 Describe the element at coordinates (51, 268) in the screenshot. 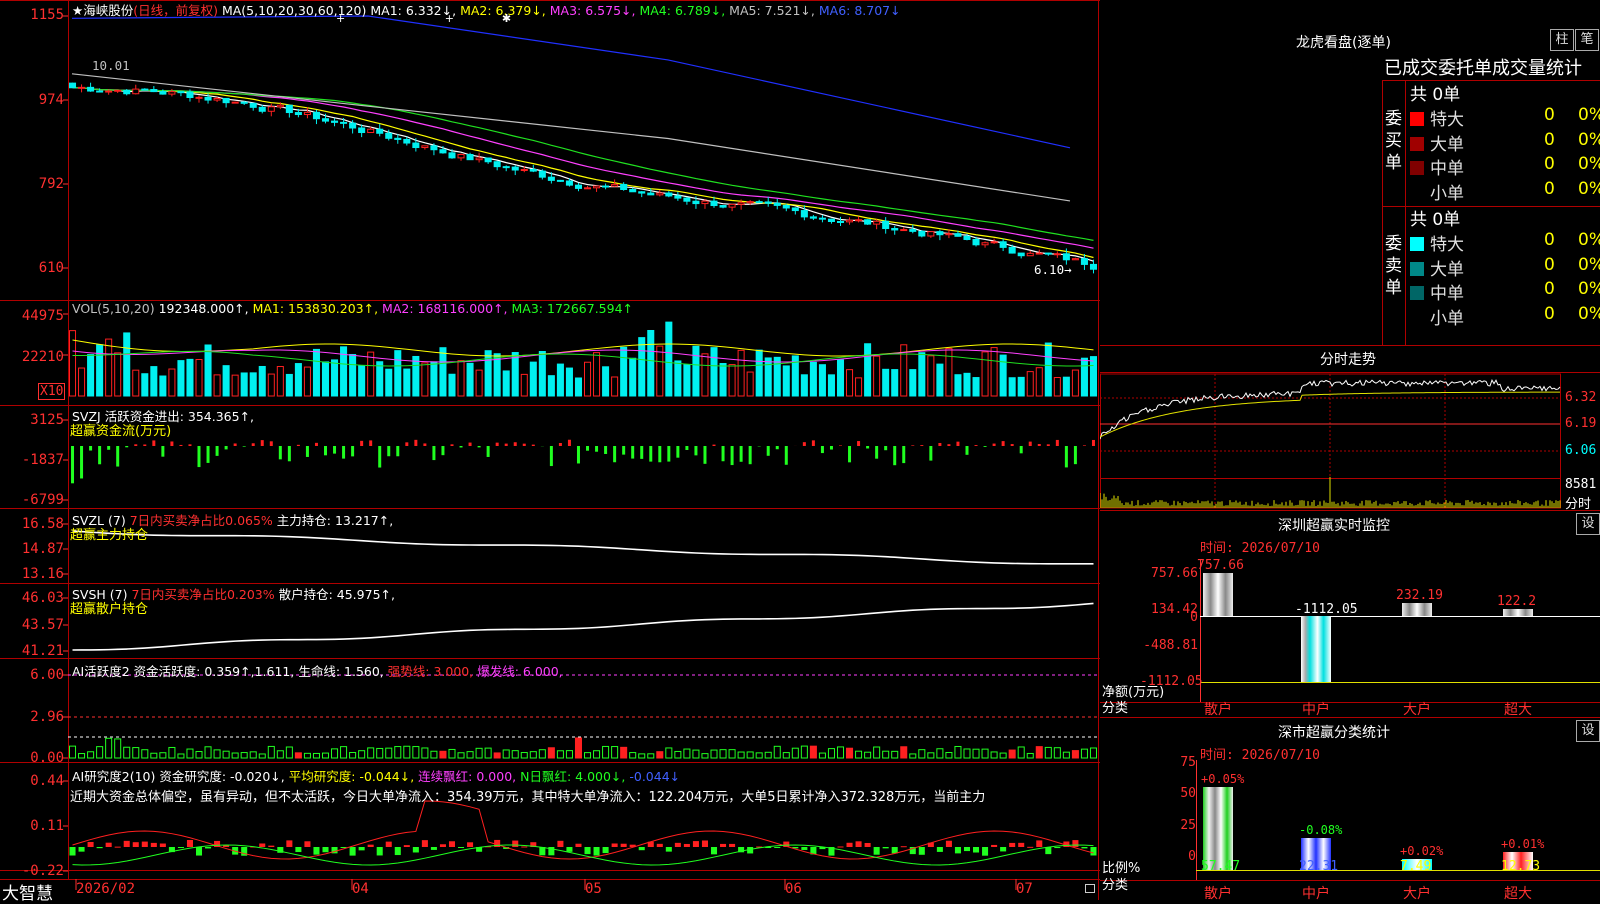

I see `price-tick-4: 610` at that location.